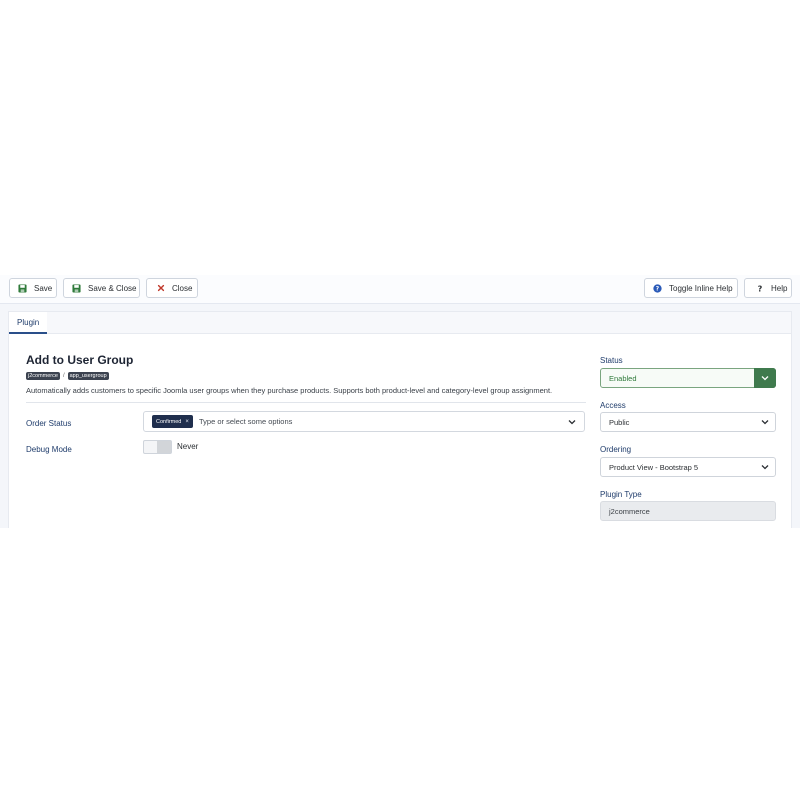 This screenshot has width=800, height=800. I want to click on help-button-label: Help, so click(779, 288).